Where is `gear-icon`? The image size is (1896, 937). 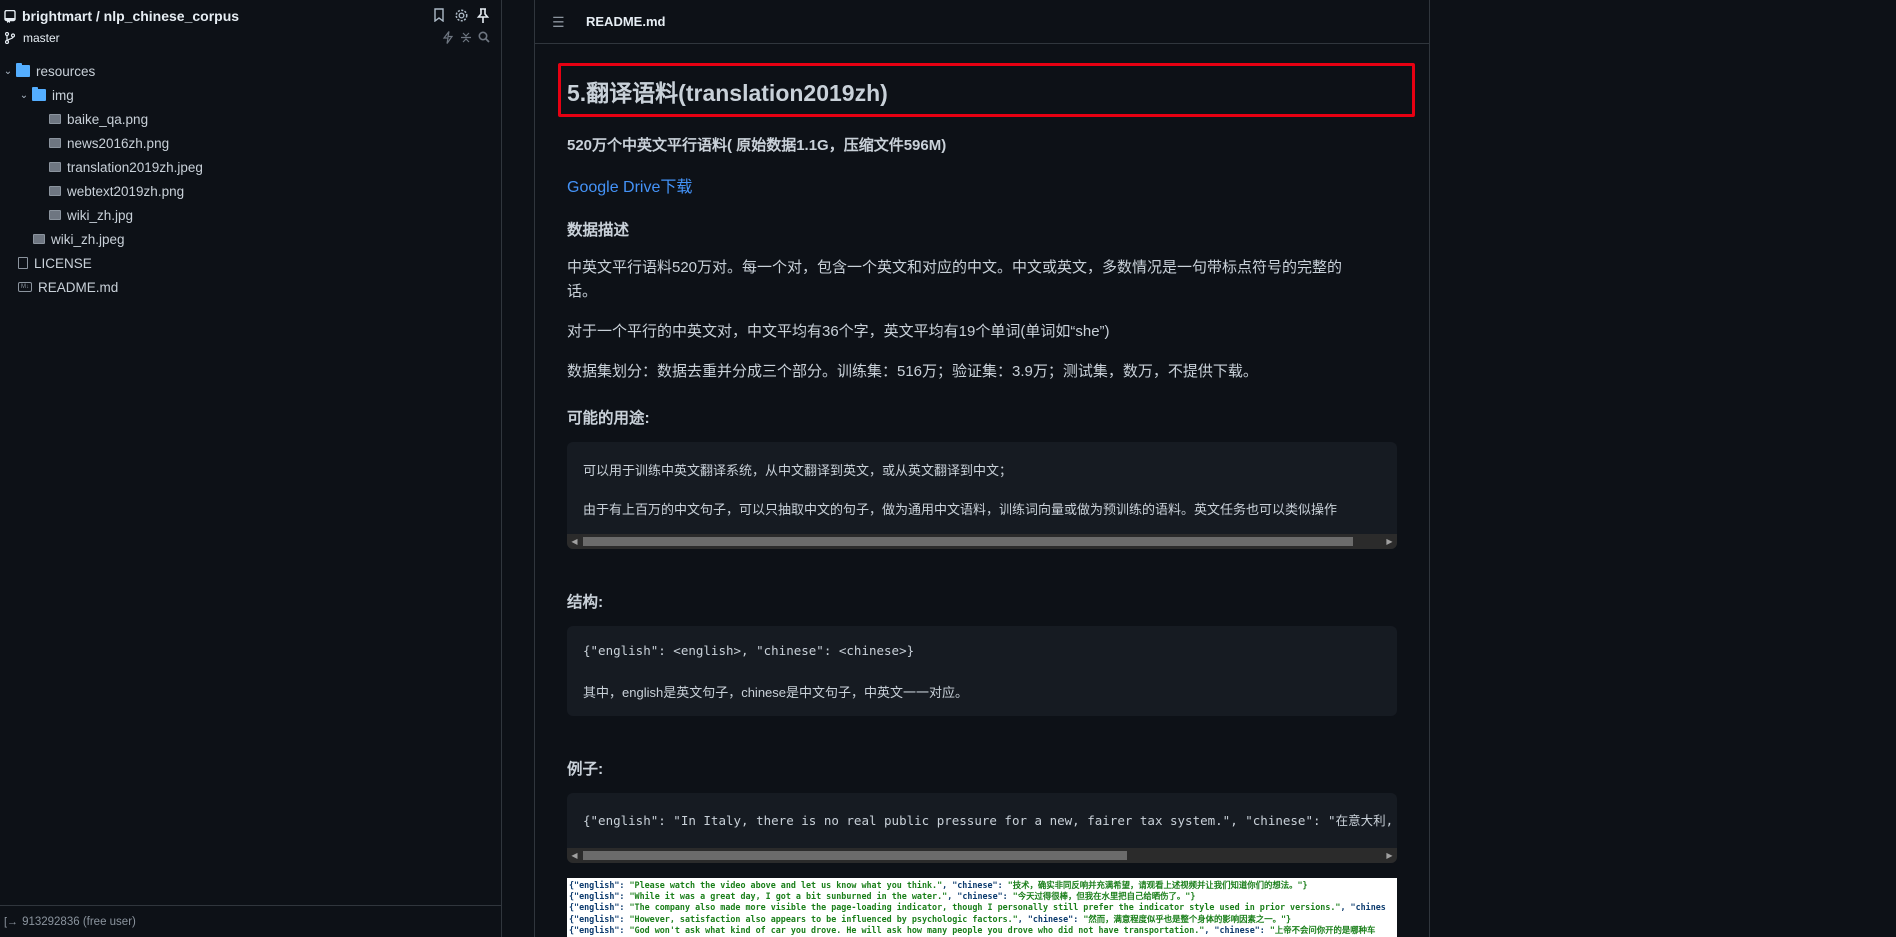
gear-icon is located at coordinates (461, 16).